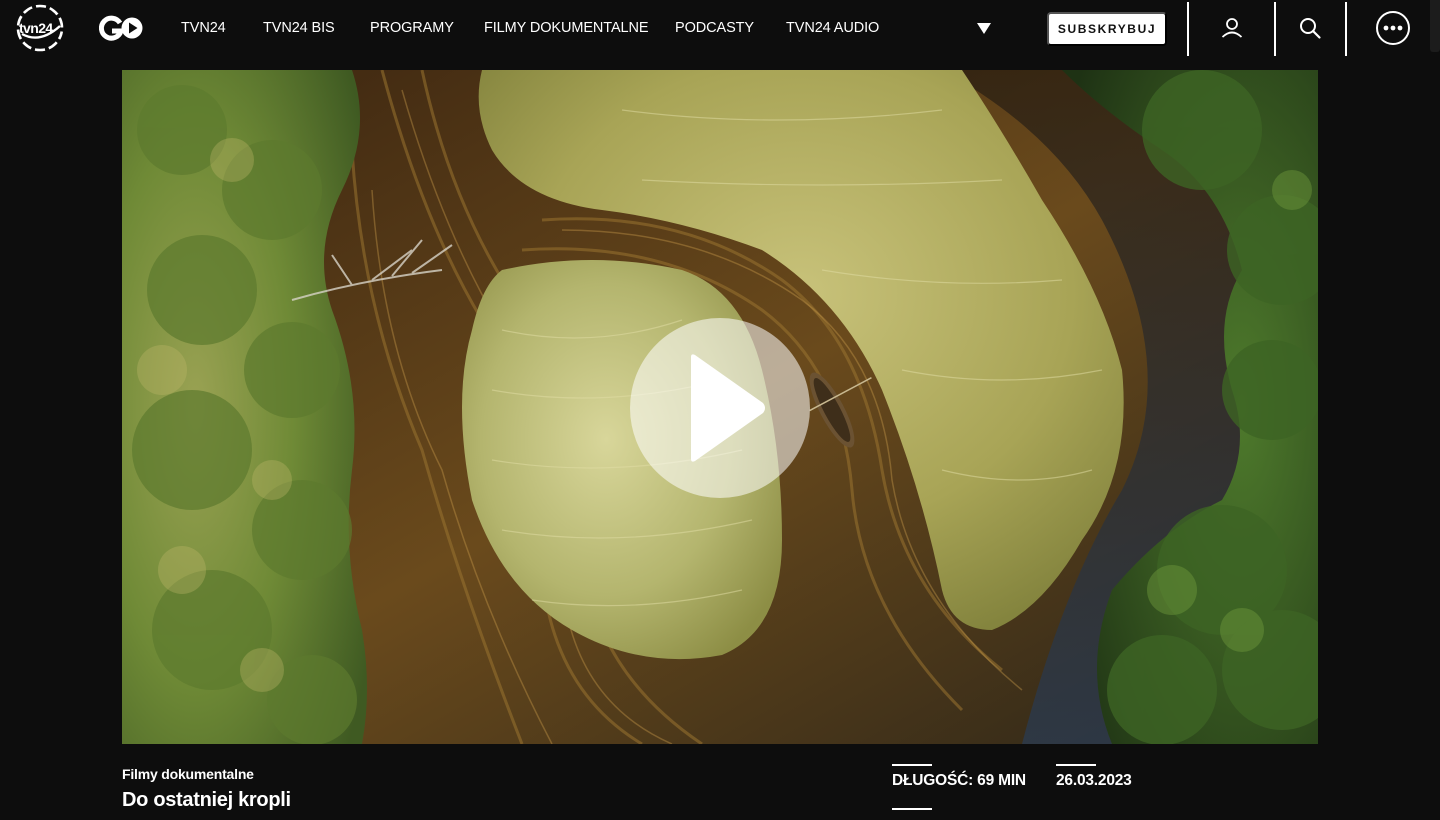 The height and width of the screenshot is (820, 1440). What do you see at coordinates (832, 28) in the screenshot?
I see `nav-item-tvn24-audio: TVN24 AUDIO` at bounding box center [832, 28].